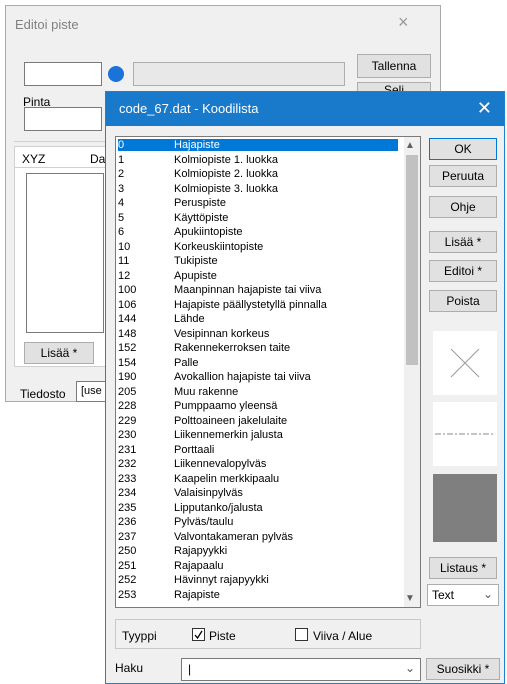 The width and height of the screenshot is (507, 684). Describe the element at coordinates (198, 634) in the screenshot. I see `piste-checkbox` at that location.